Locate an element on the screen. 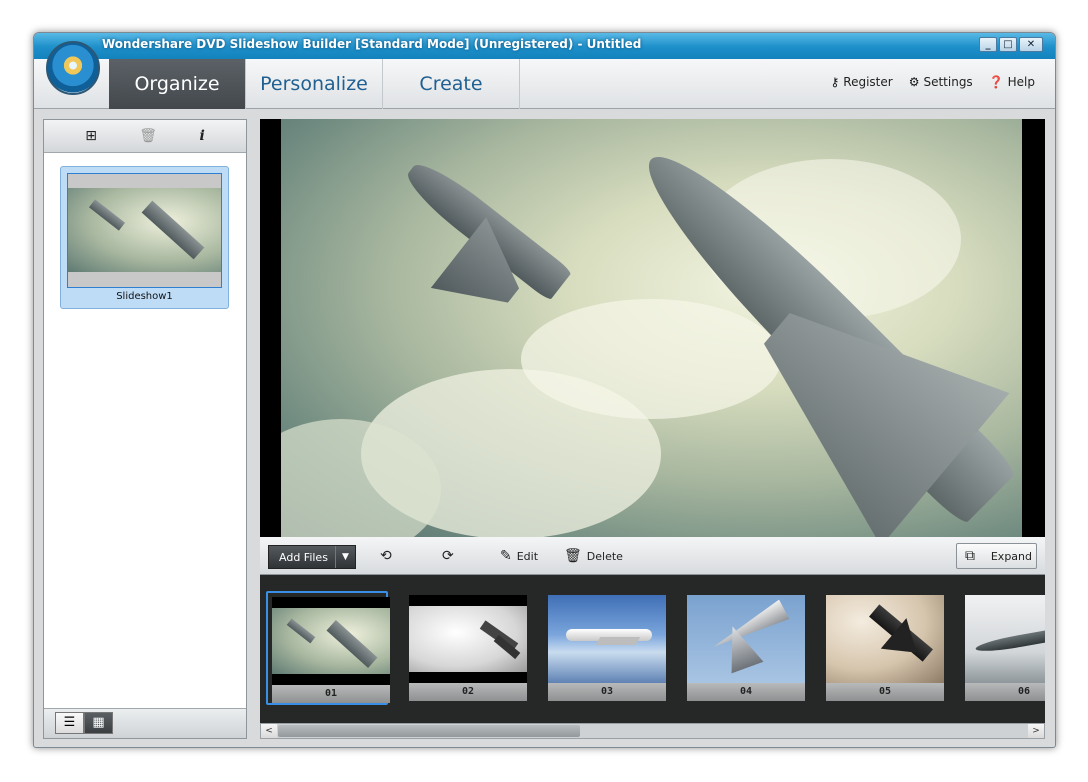 The height and width of the screenshot is (782, 1088). rotate-right-icon: ⟳ is located at coordinates (448, 556).